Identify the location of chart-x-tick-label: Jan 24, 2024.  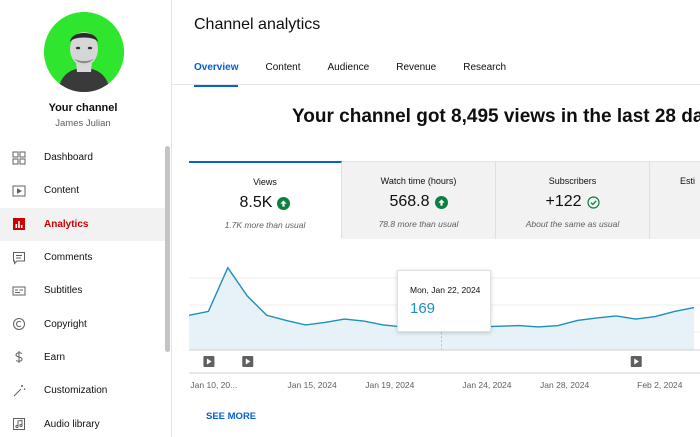
(486, 385).